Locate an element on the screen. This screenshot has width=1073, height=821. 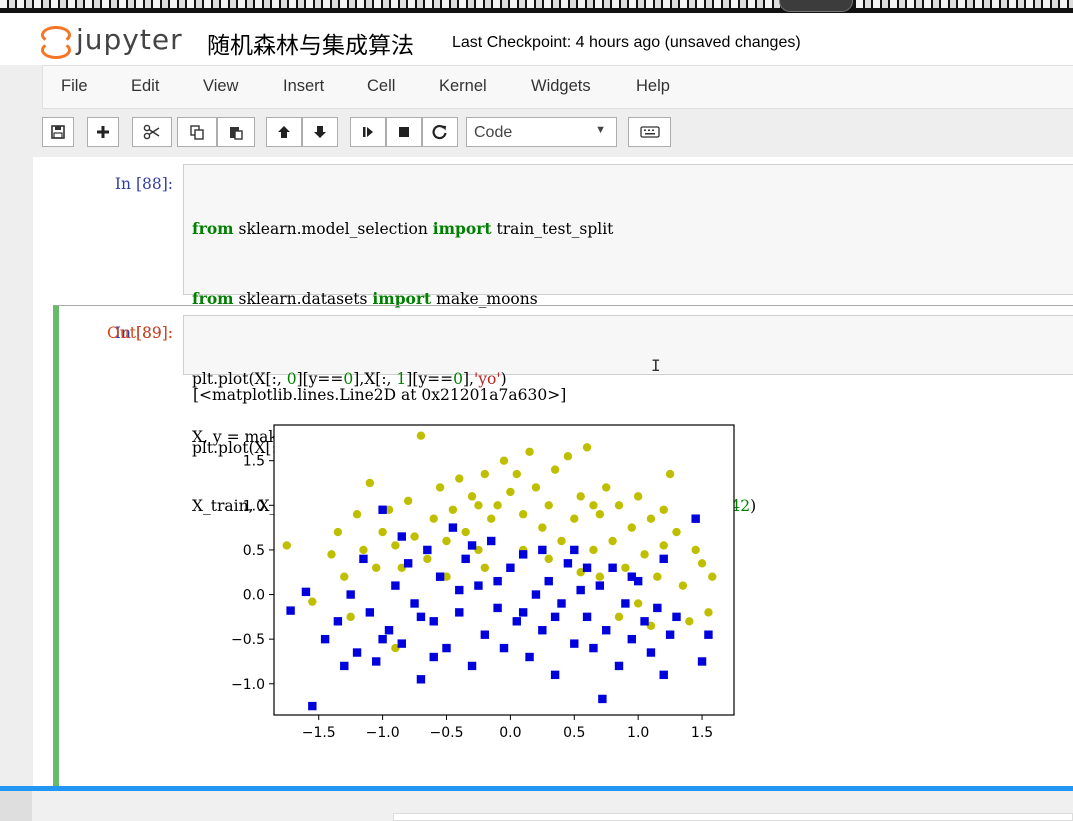
cell-type-value: Code is located at coordinates (493, 132).